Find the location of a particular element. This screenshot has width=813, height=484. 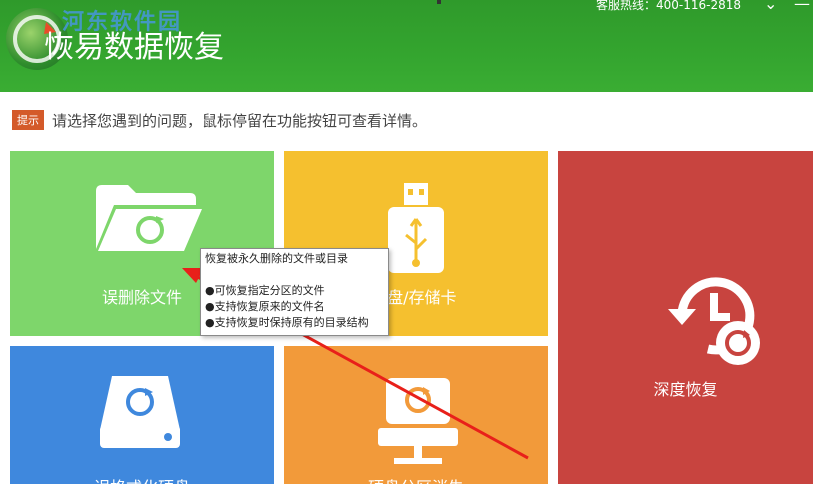

hint-badge: 提示 is located at coordinates (28, 120).